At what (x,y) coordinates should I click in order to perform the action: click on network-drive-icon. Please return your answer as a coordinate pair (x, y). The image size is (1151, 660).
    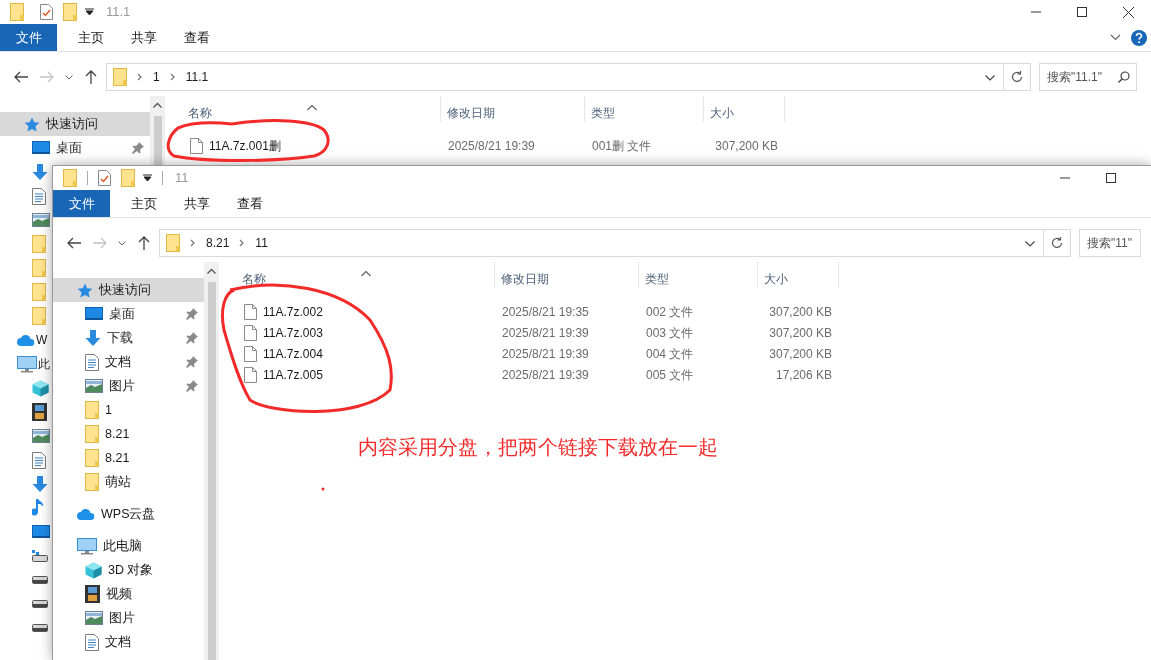
    Looking at the image, I should click on (40, 556).